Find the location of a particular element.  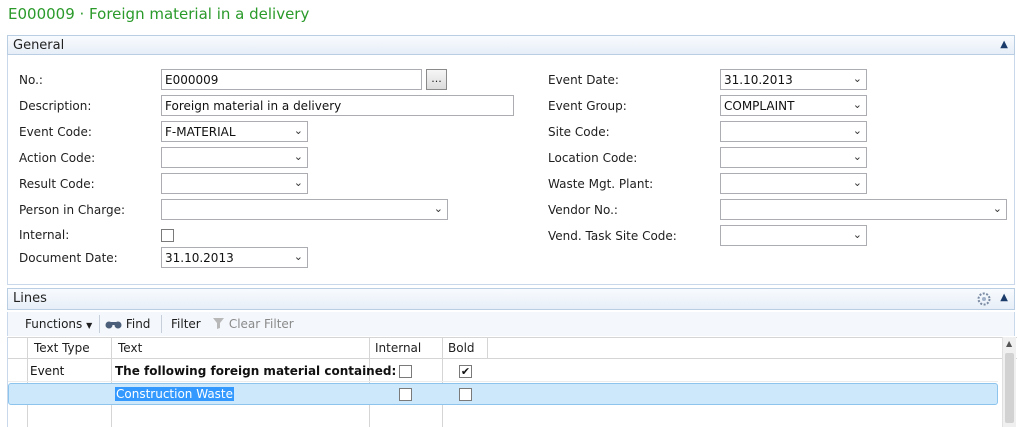

lines-section-header: Lines ▲ is located at coordinates (511, 299).